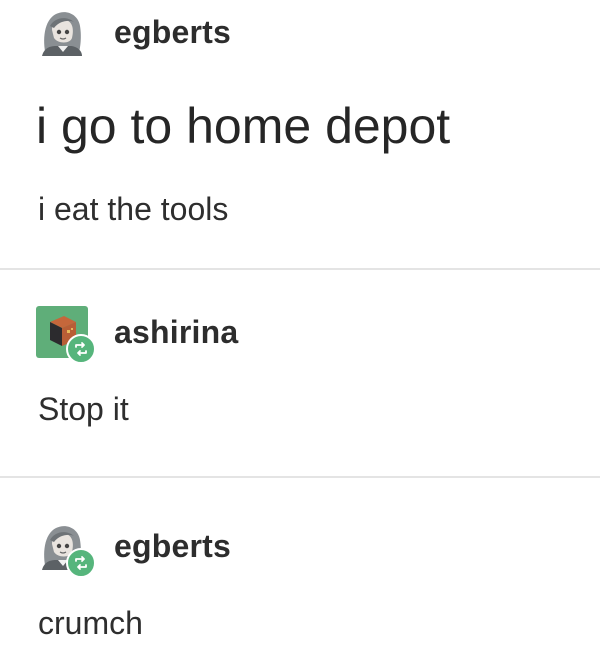 This screenshot has height=654, width=600. I want to click on post-body: Stop it, so click(83, 409).